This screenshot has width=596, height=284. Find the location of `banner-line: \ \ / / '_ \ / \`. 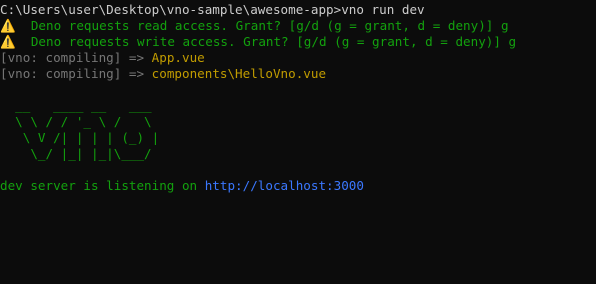

banner-line: \ \ / / '_ \ / \ is located at coordinates (76, 121).